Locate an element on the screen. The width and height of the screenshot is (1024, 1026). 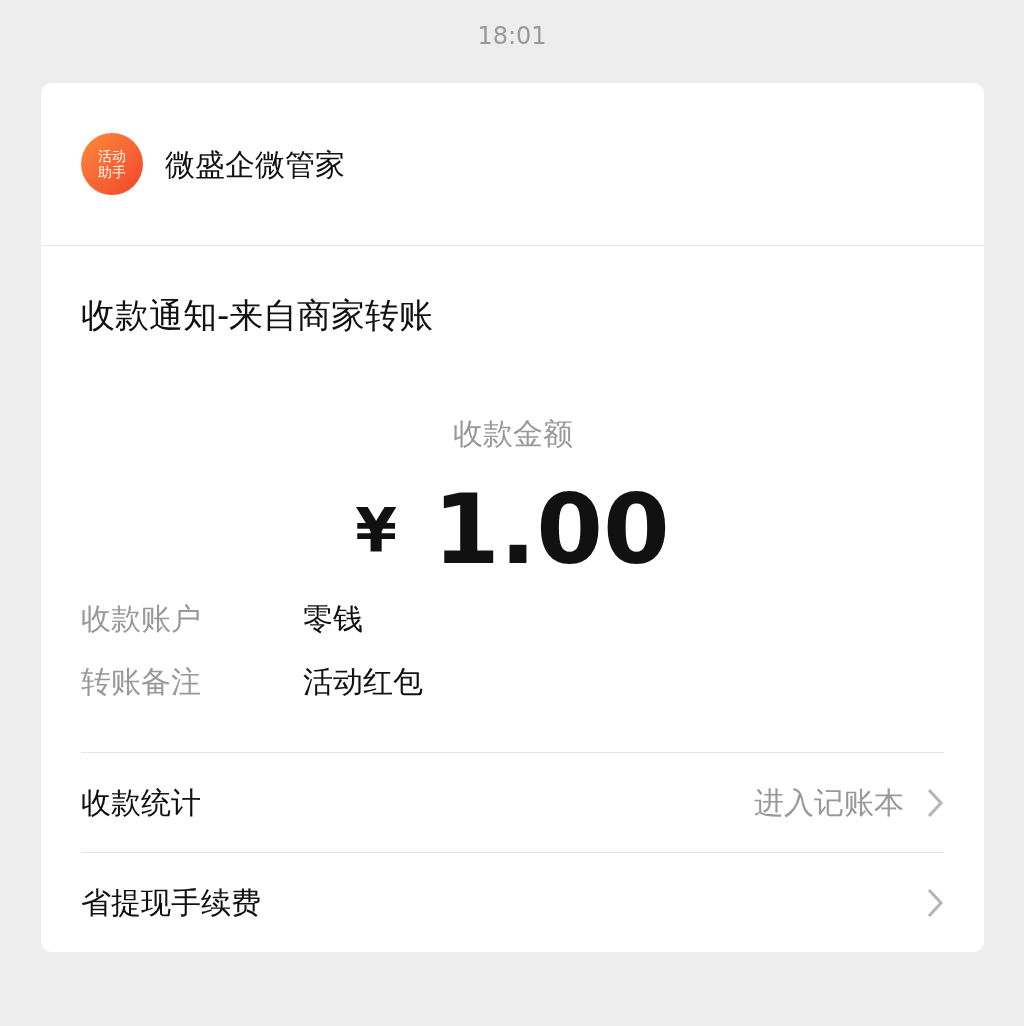
row-label: 省提现手续费 is located at coordinates (171, 903).